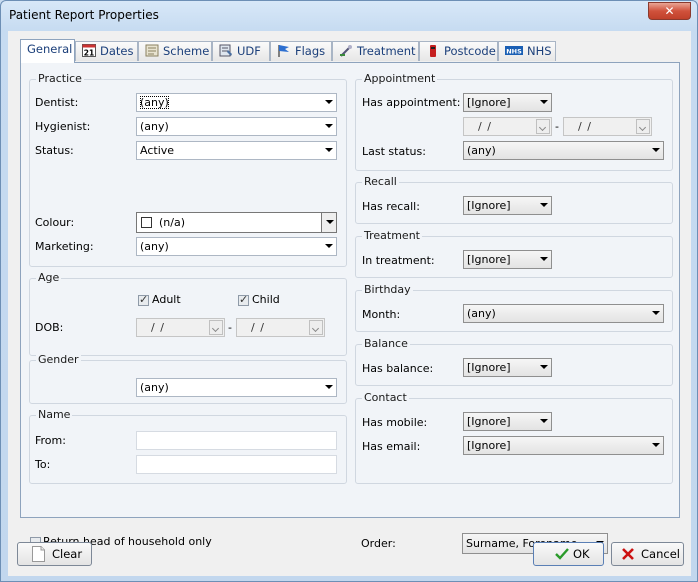 This screenshot has width=698, height=582. Describe the element at coordinates (349, 16) in the screenshot. I see `title-bar: Patient Report Properties ✕` at that location.